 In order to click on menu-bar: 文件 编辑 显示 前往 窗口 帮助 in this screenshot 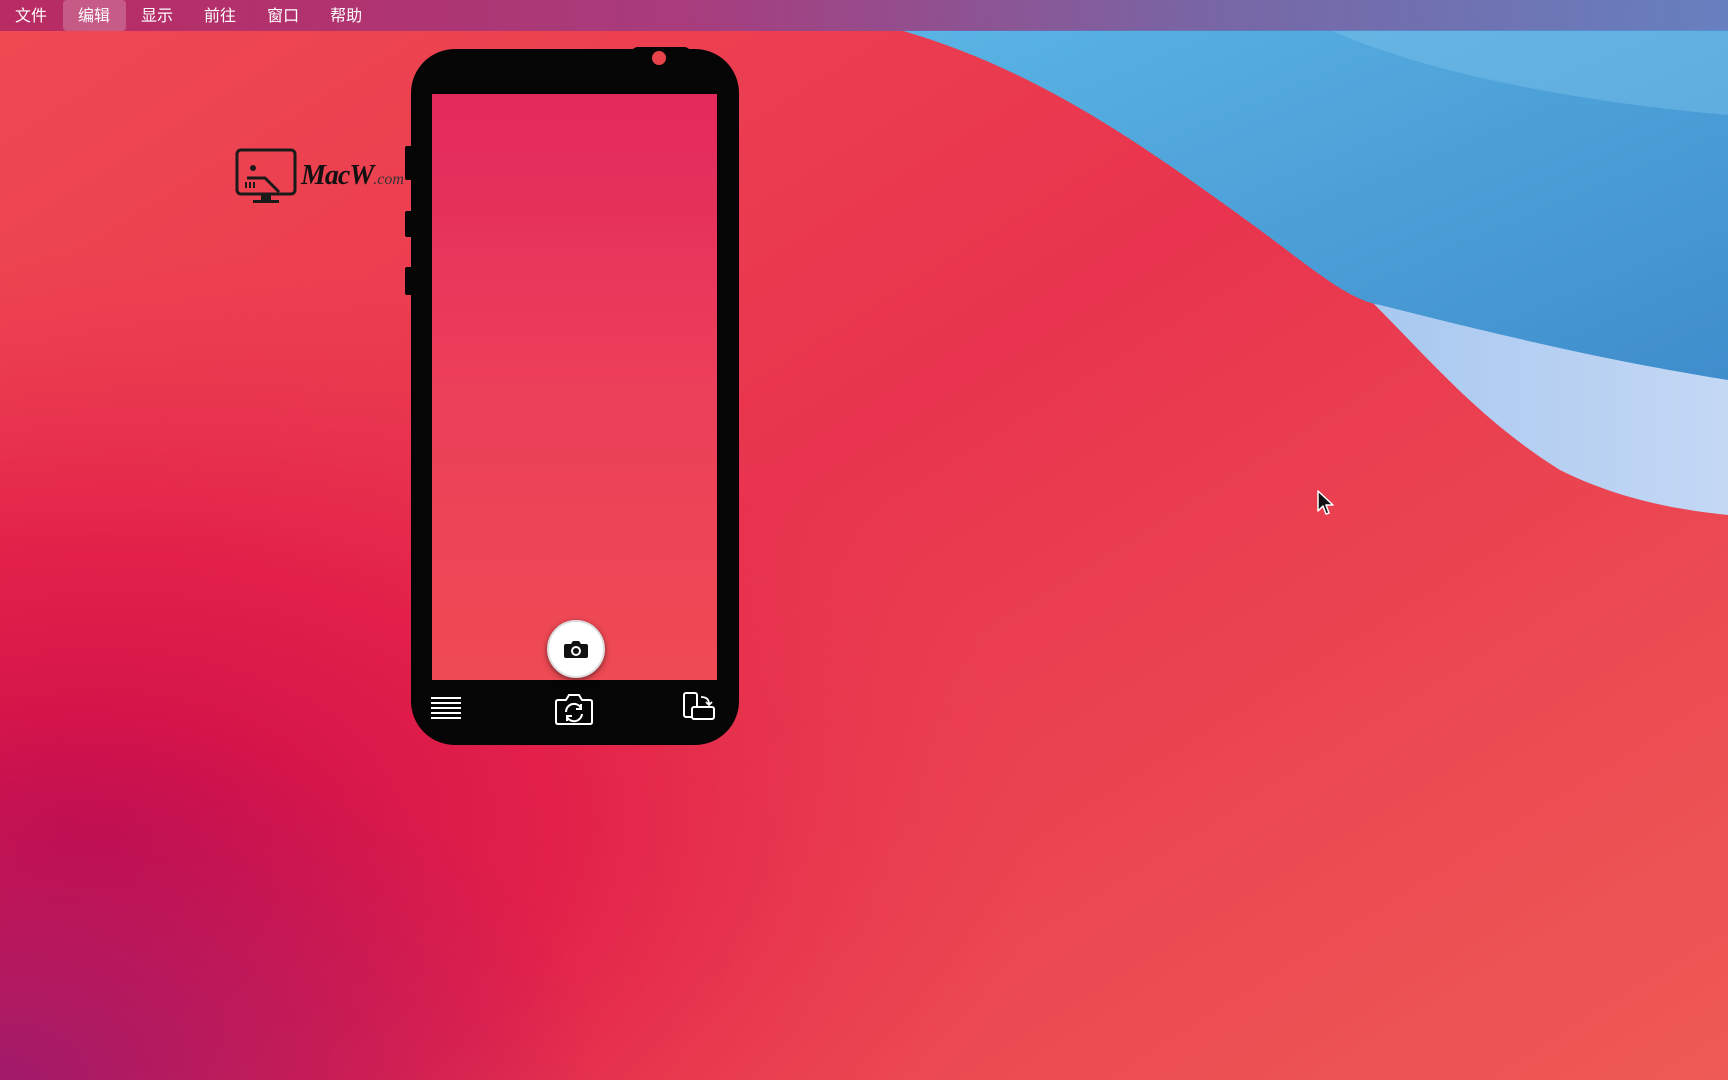, I will do `click(864, 15)`.